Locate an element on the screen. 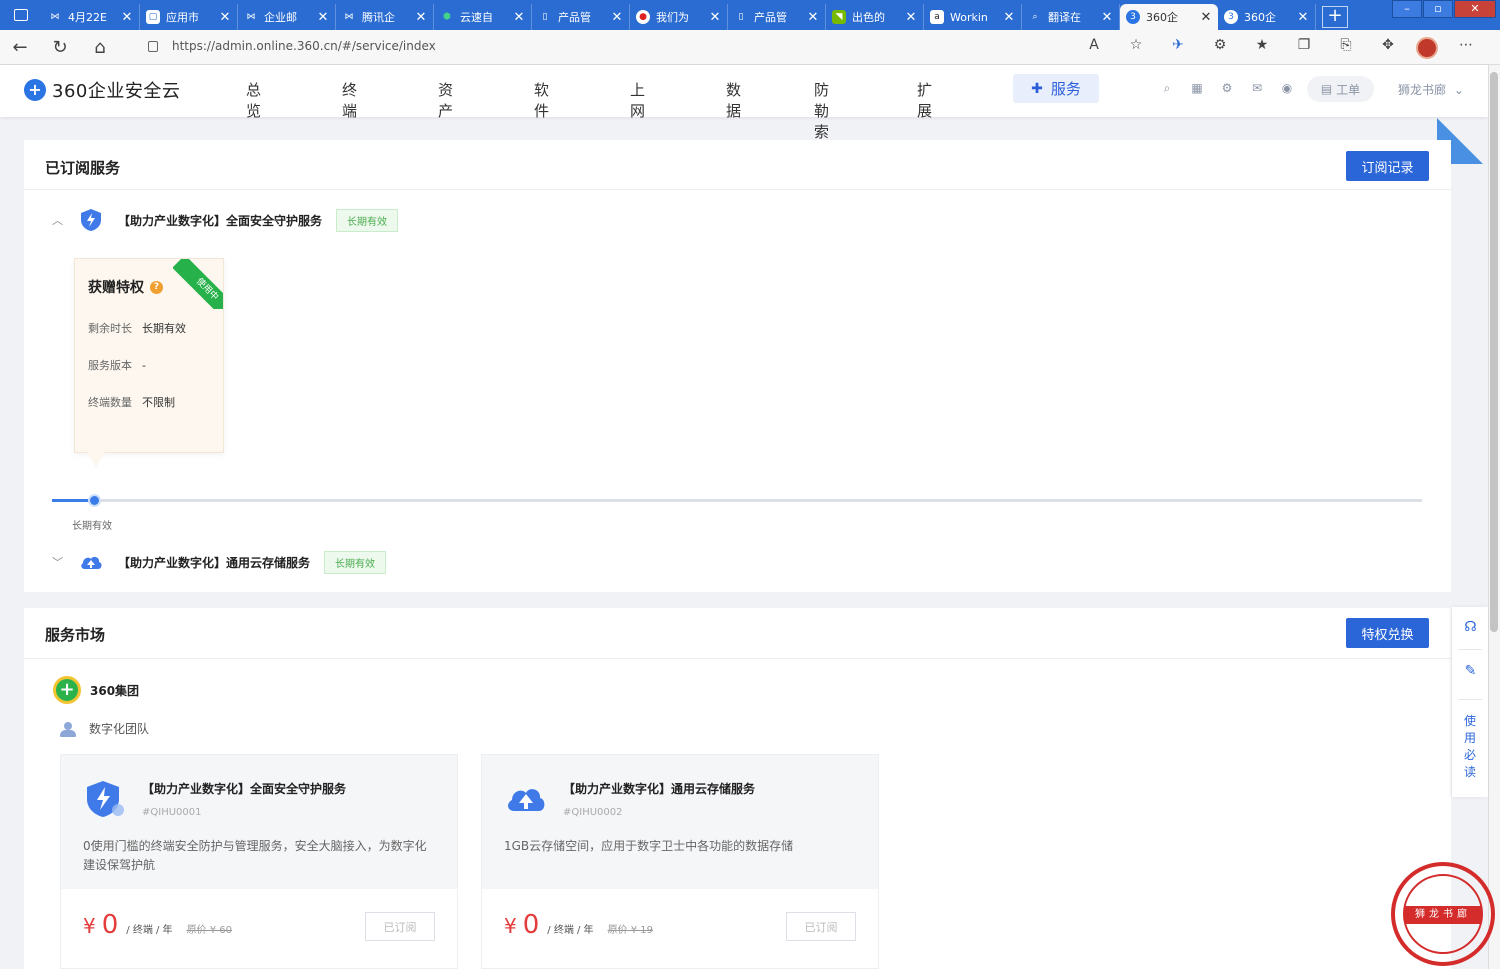 This screenshot has height=969, width=1500. service-row: ︿ 【助力产业数字化】全面安全守护服务 长期有效 is located at coordinates (225, 220).